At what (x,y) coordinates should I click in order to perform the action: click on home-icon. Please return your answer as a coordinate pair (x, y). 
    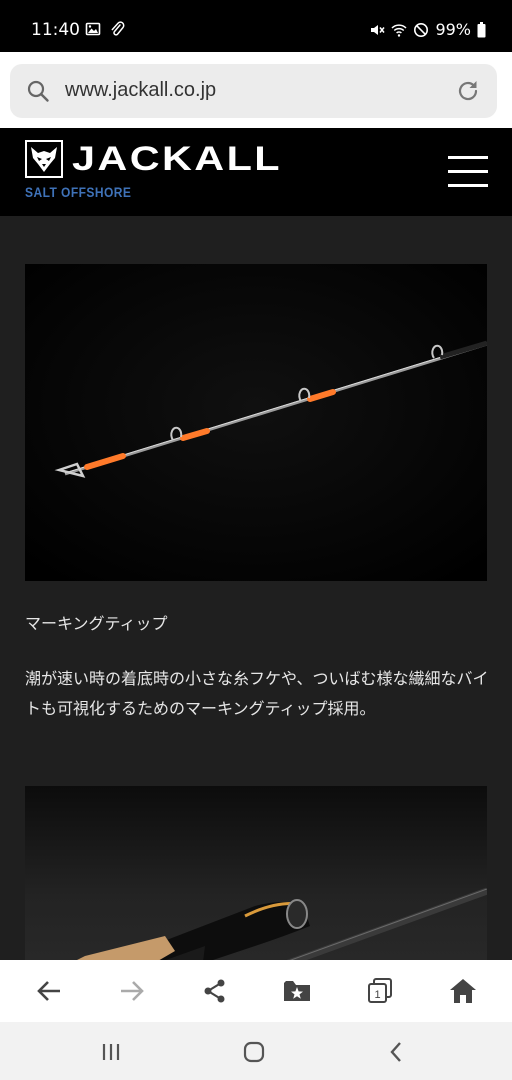
    Looking at the image, I should click on (462, 991).